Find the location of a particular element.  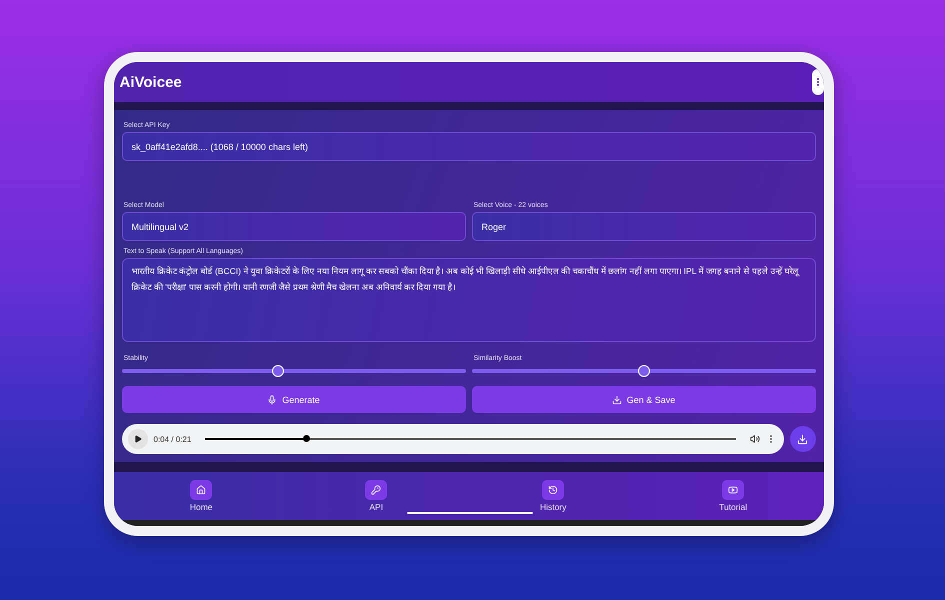

video-icon is located at coordinates (733, 490).